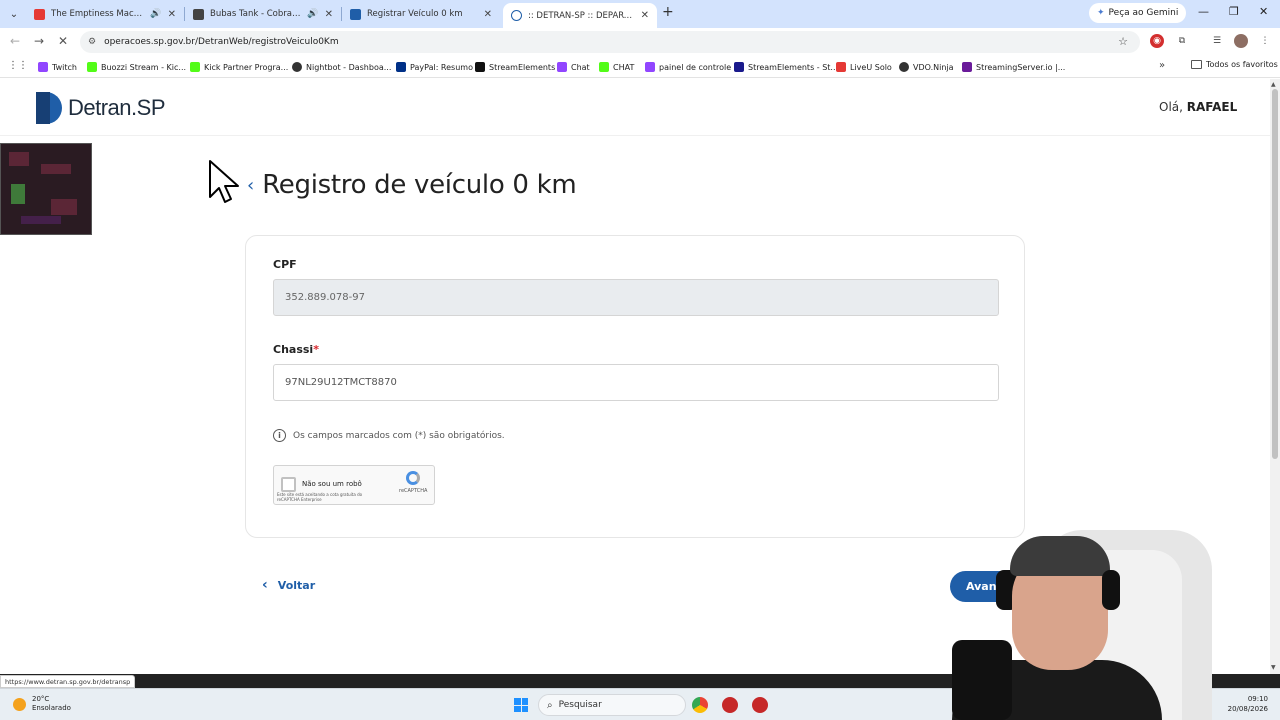 The image size is (1280, 720). I want to click on browser-menu-icon: ⋮, so click(1265, 41).